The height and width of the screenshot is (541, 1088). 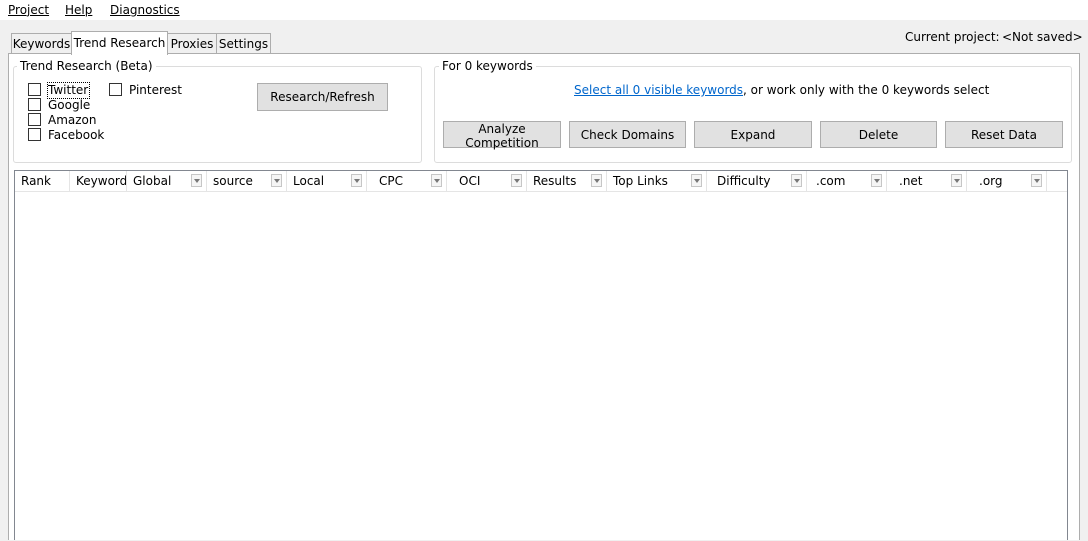 What do you see at coordinates (69, 105) in the screenshot?
I see `google-label: Google` at bounding box center [69, 105].